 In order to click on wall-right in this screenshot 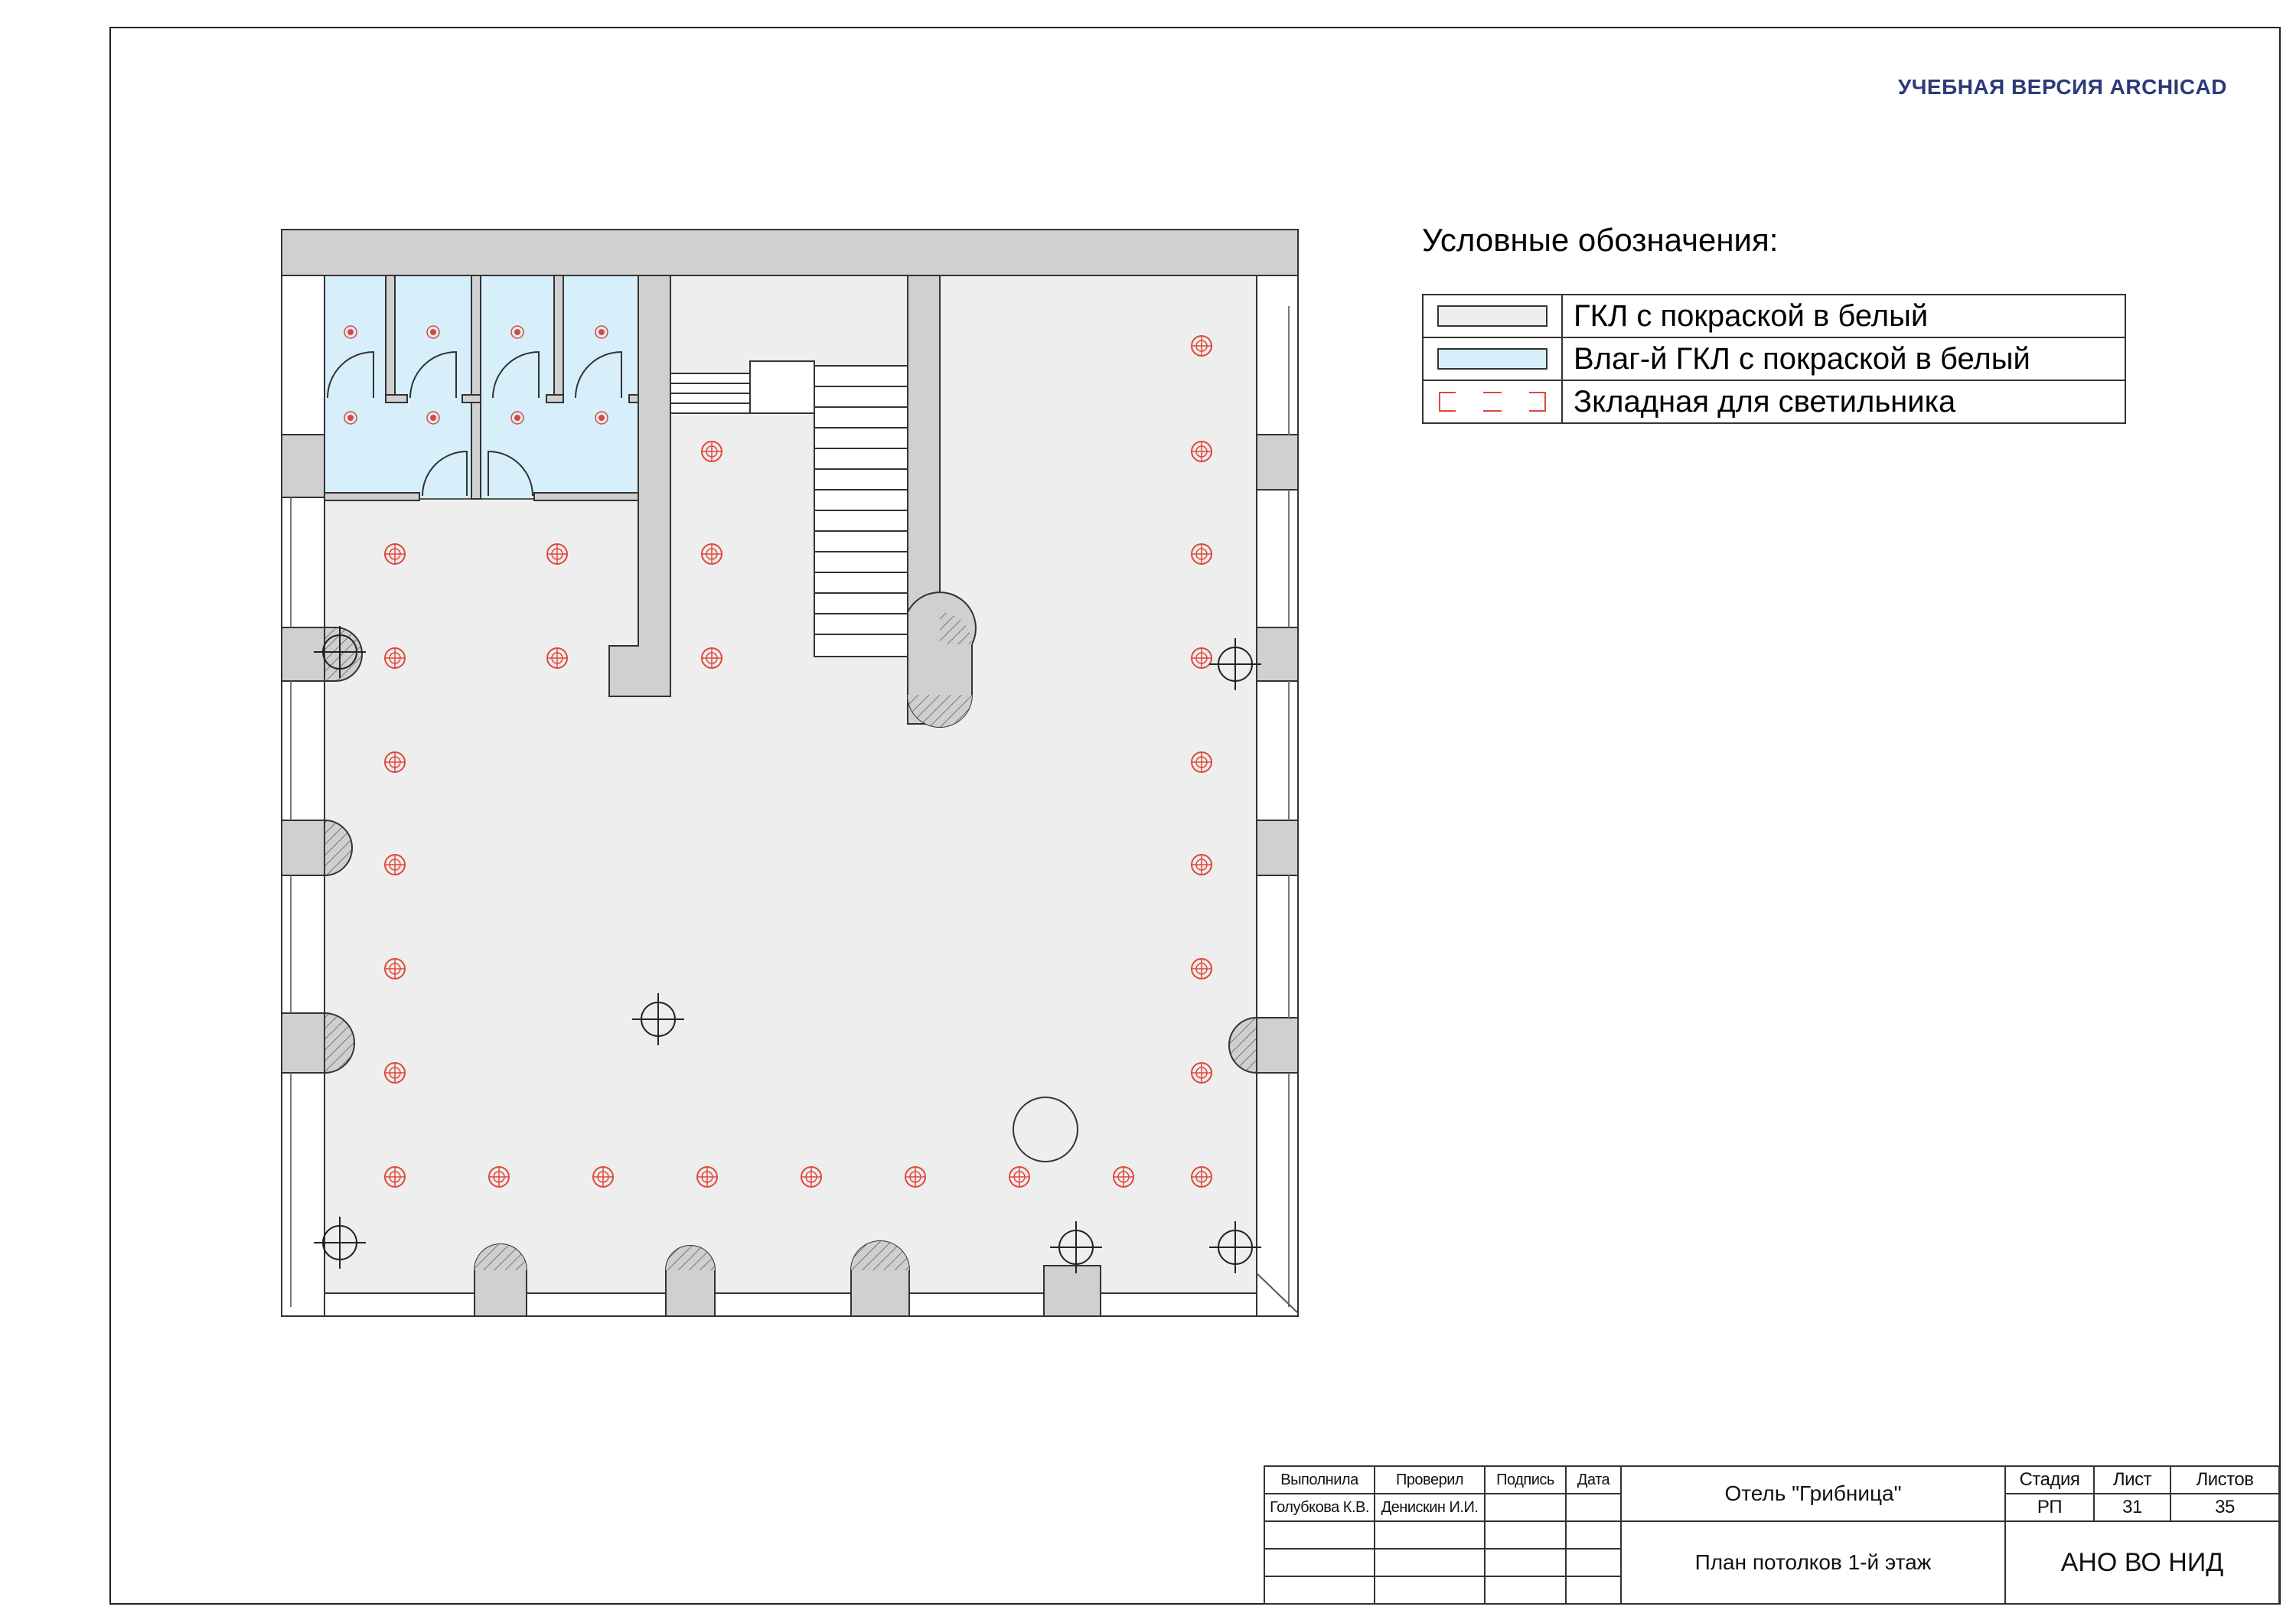, I will do `click(1277, 796)`.